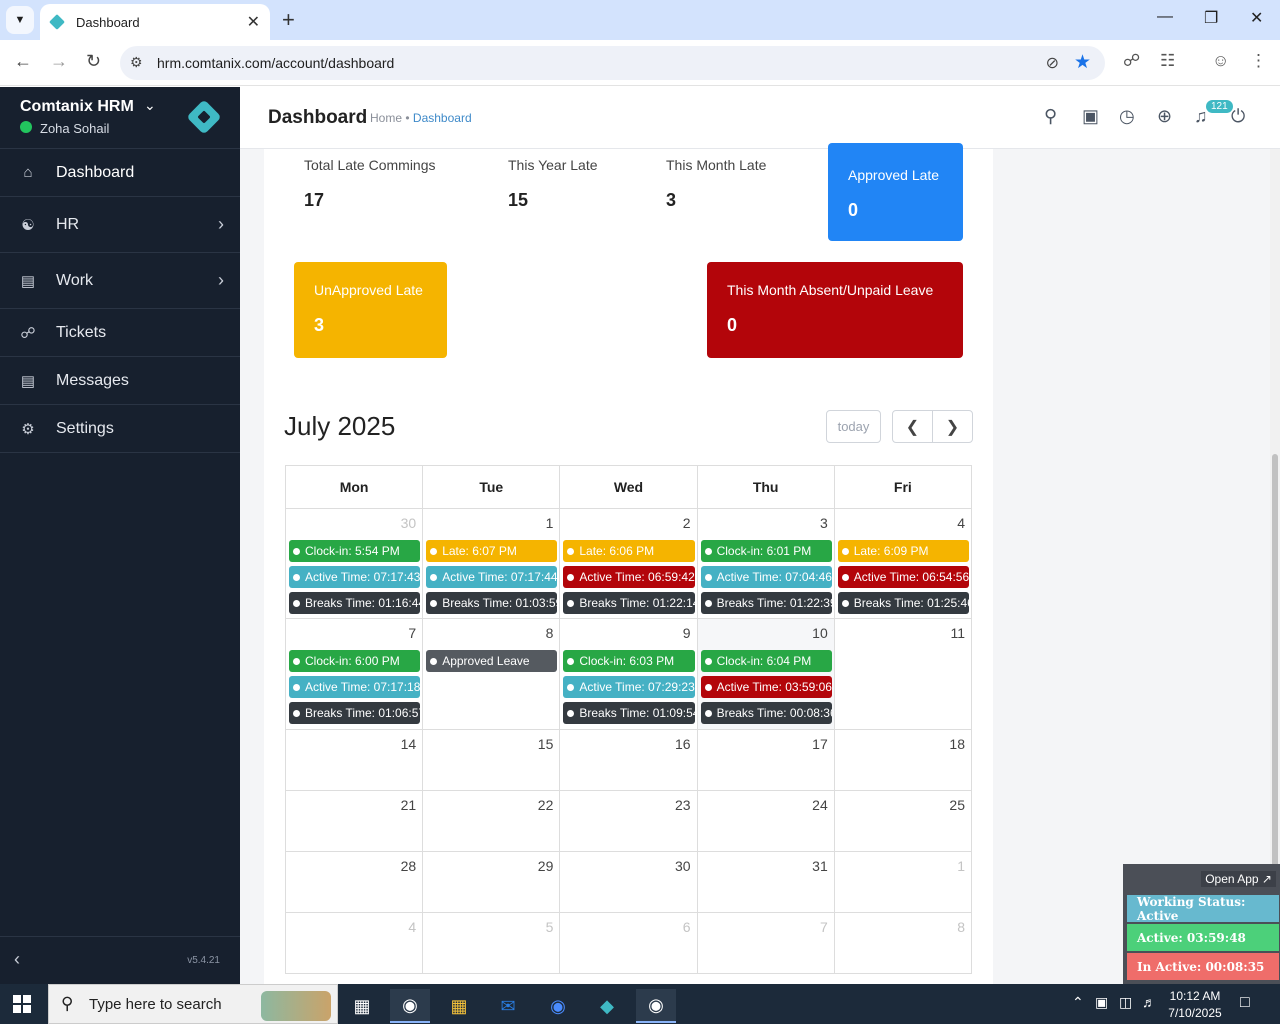 This screenshot has height=1024, width=1280. I want to click on calendar-event: Active Time: 07:17:18, so click(355, 687).